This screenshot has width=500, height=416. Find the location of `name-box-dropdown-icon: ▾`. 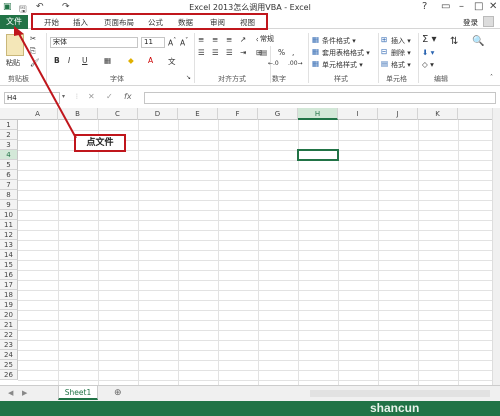

name-box-dropdown-icon: ▾ is located at coordinates (63, 96).